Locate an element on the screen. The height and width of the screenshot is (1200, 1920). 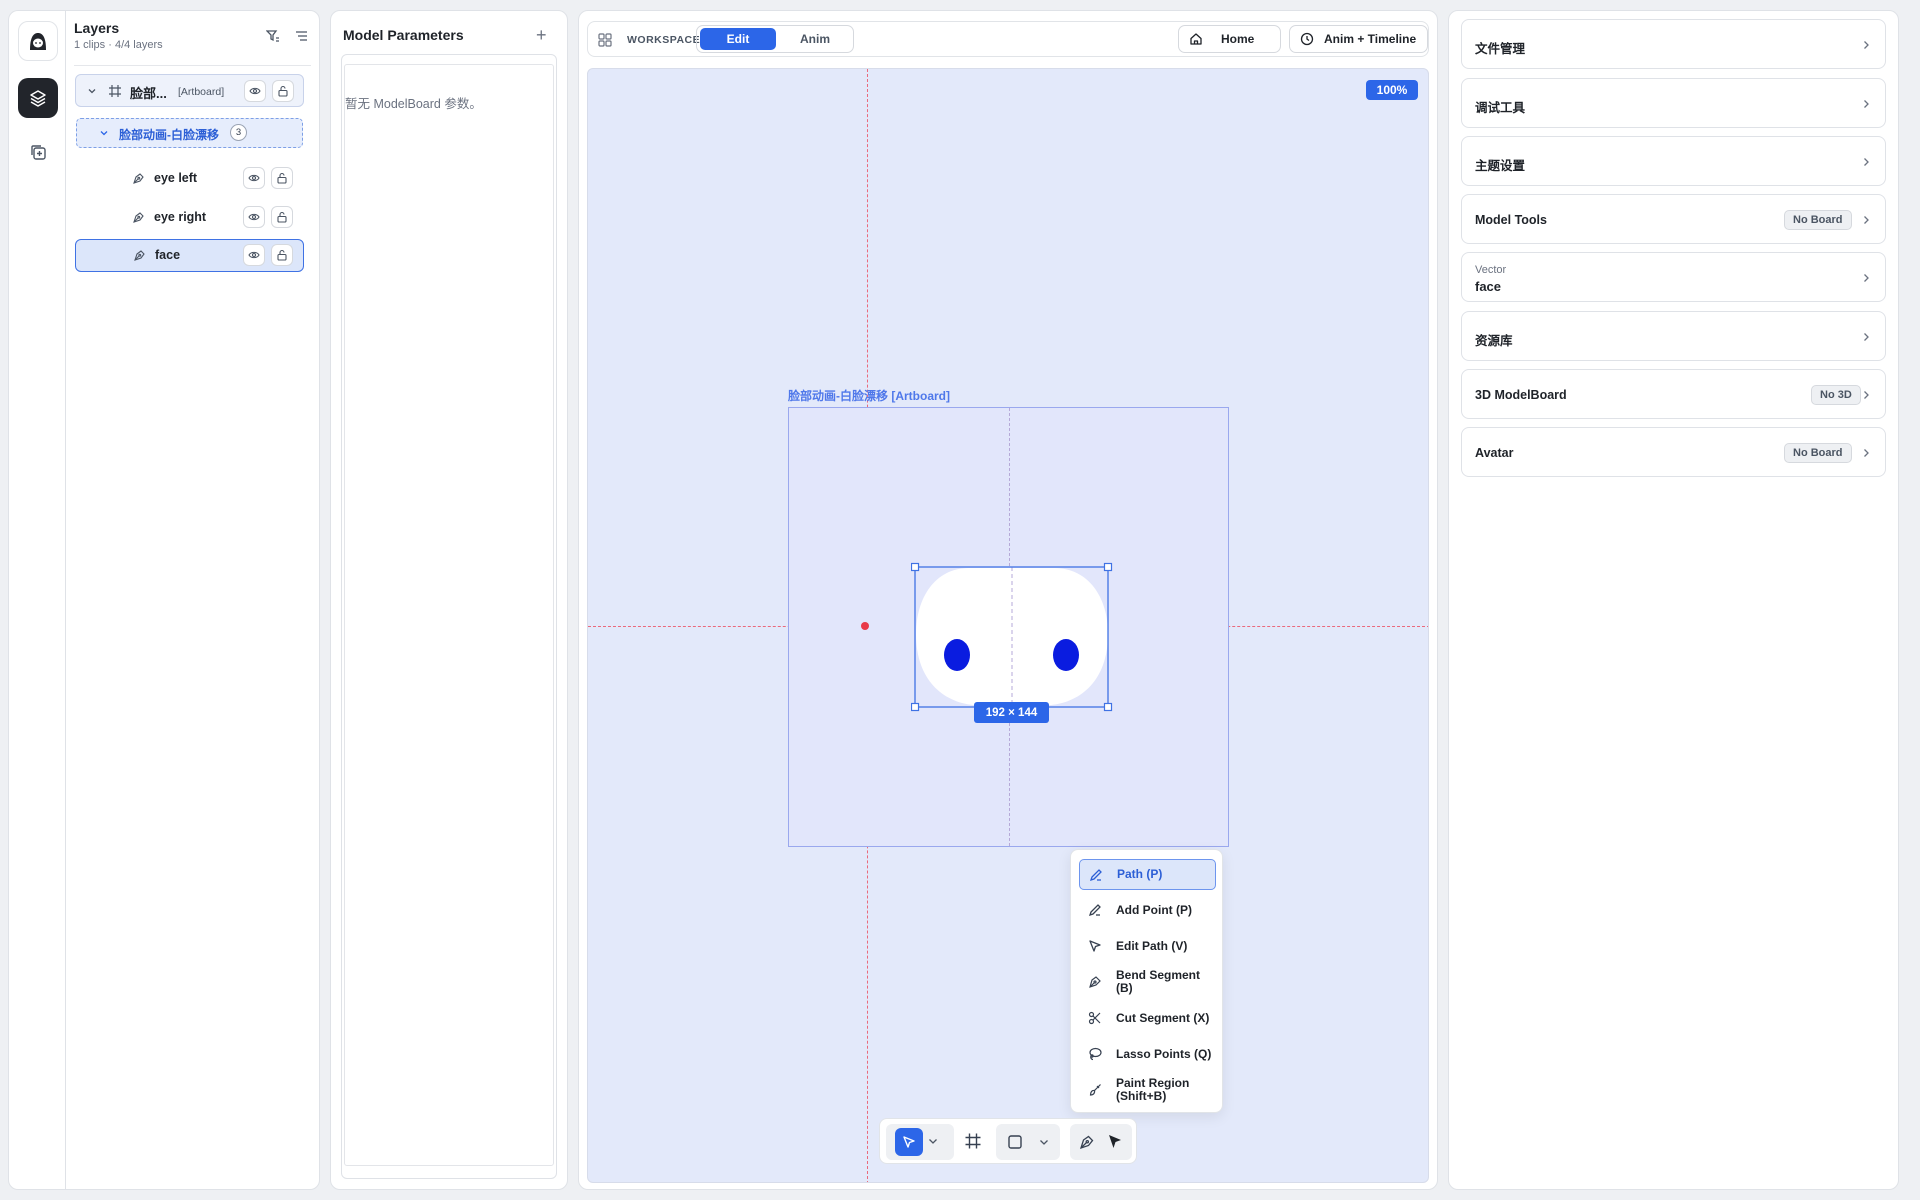
menu-item-path: Path (P) is located at coordinates (1147, 874).